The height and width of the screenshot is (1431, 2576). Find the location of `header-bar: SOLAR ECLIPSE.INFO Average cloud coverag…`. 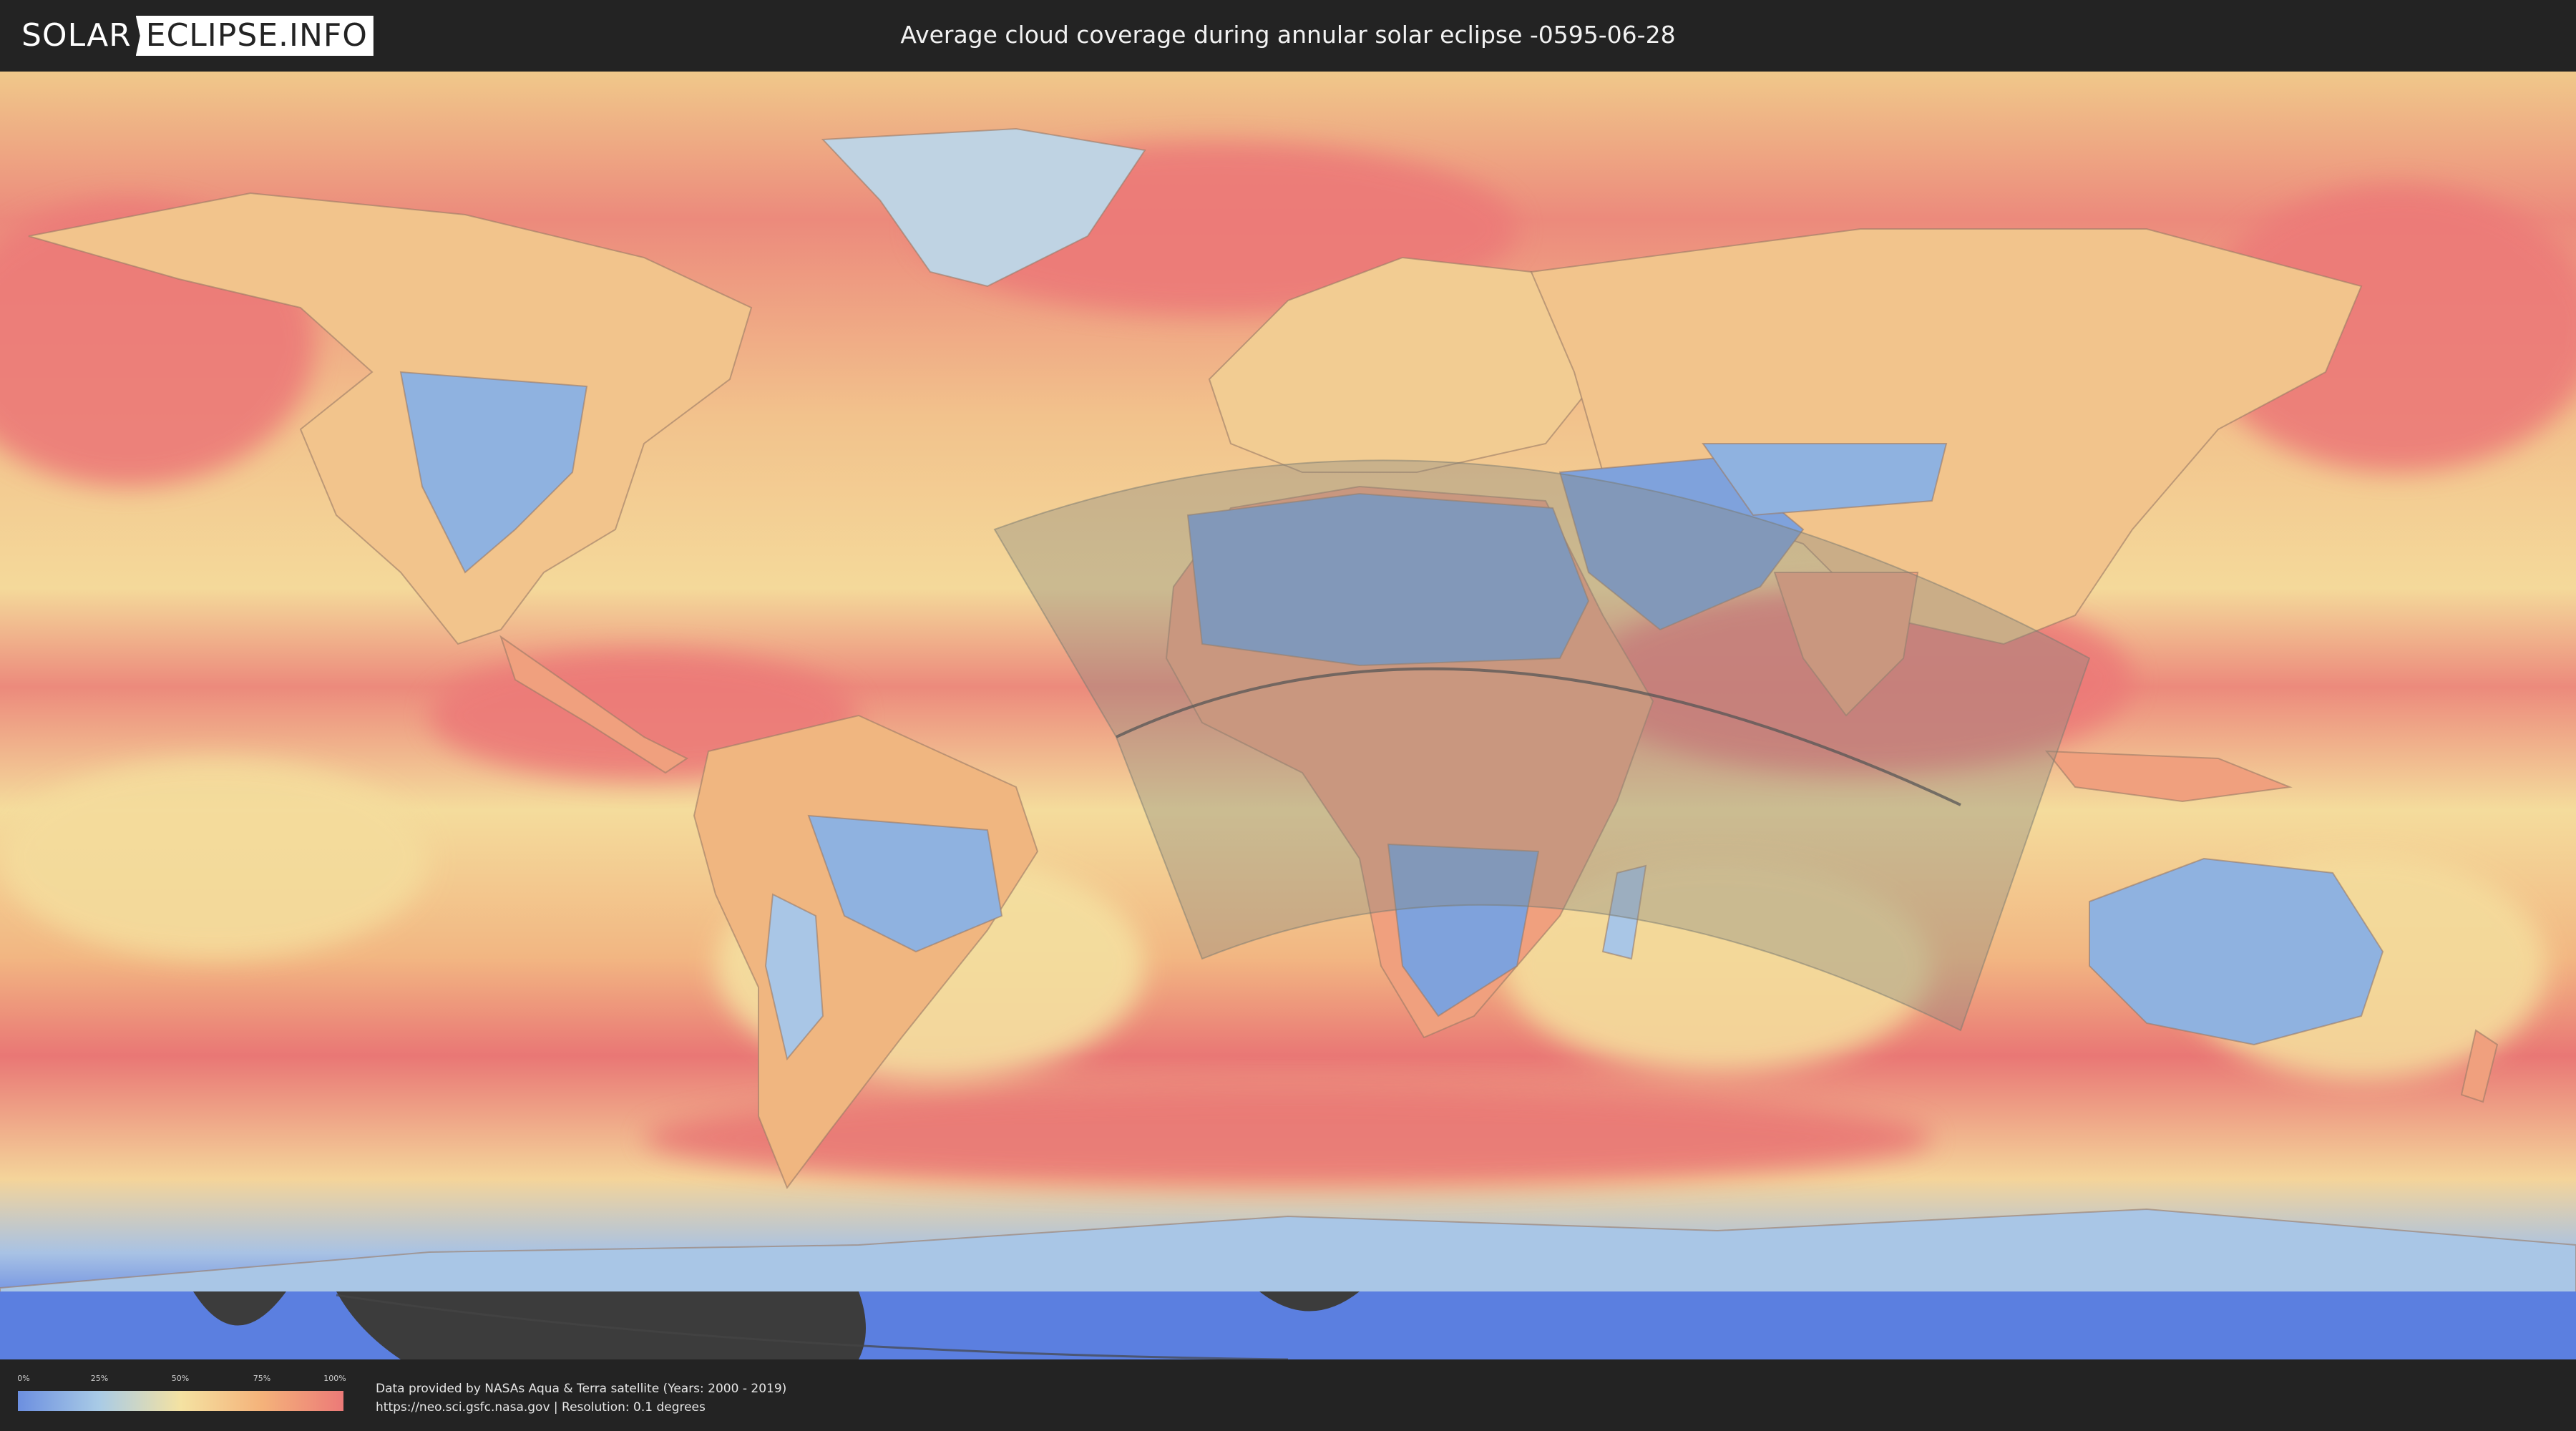

header-bar: SOLAR ECLIPSE.INFO Average cloud coverag… is located at coordinates (1288, 36).